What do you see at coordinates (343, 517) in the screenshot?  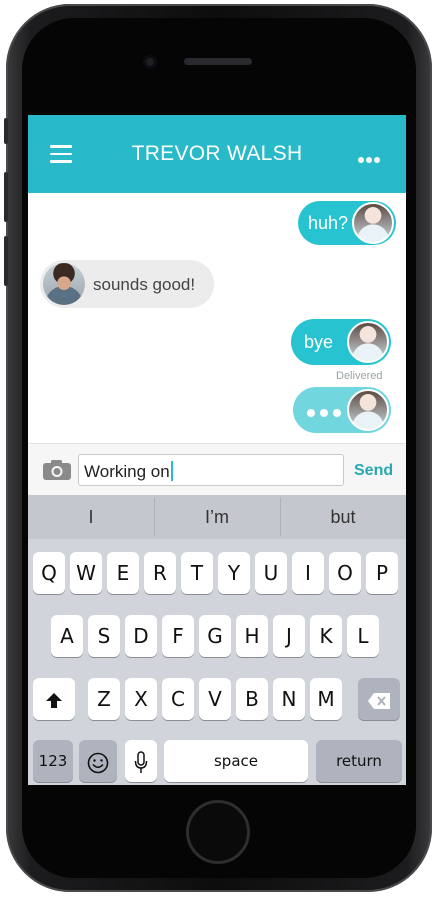 I see `suggestion-3: but` at bounding box center [343, 517].